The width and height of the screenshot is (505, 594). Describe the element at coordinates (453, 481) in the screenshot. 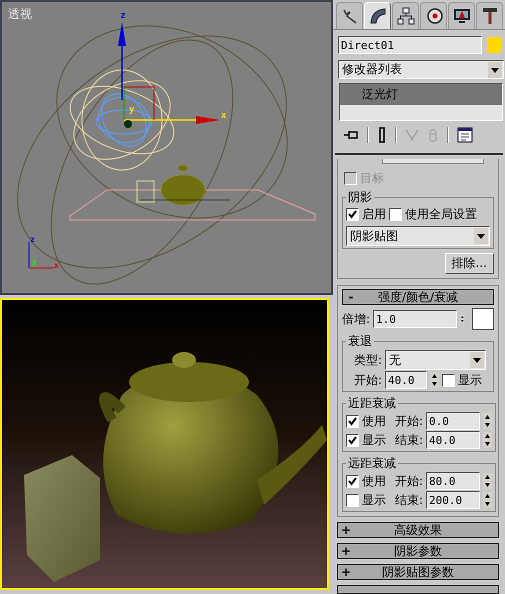

I see `range-start-field: 80.0` at that location.